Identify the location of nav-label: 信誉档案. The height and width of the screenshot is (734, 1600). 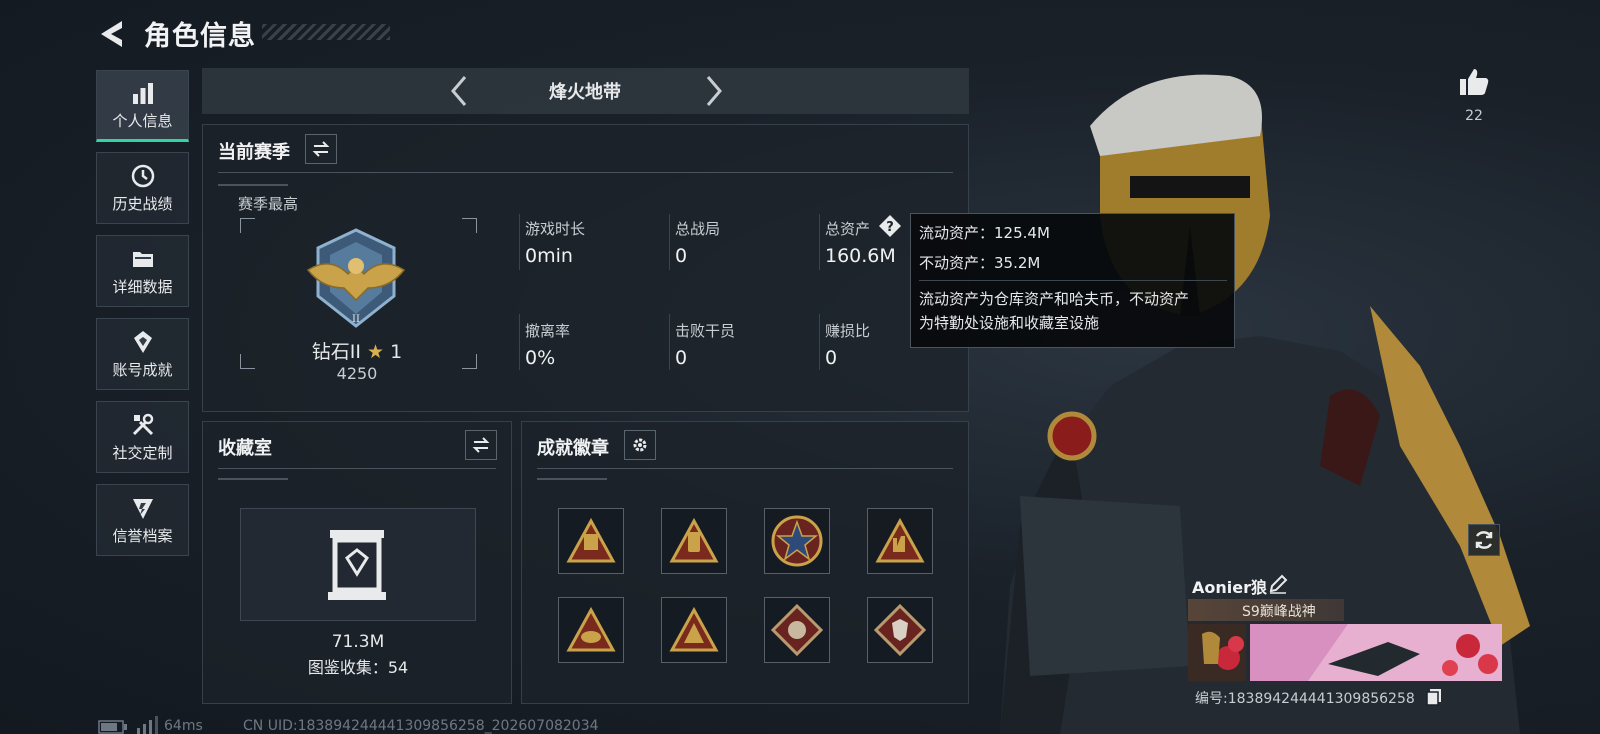
(142, 535).